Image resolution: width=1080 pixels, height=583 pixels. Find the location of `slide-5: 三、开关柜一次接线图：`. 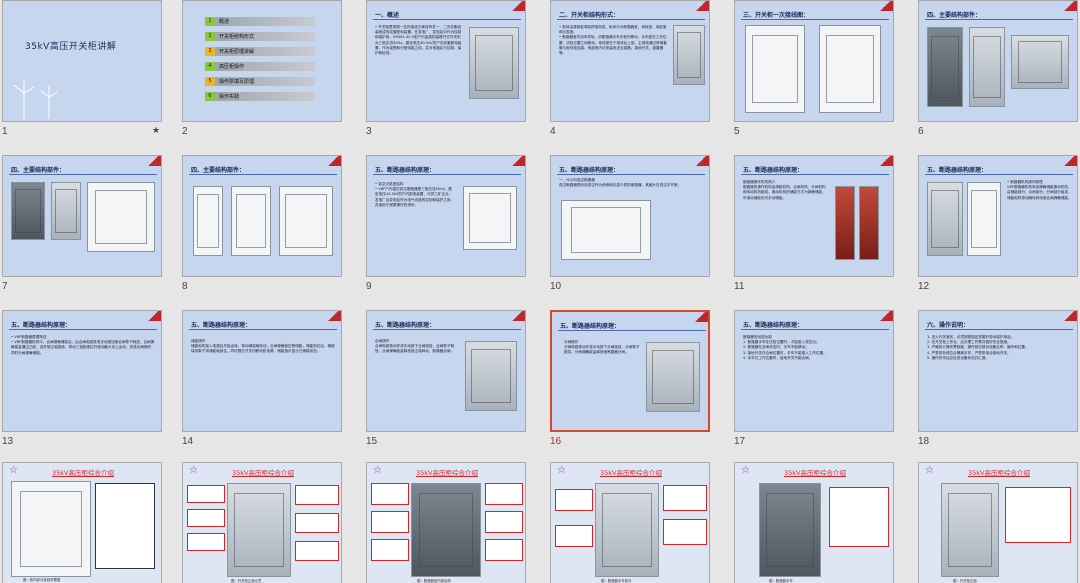

slide-5: 三、开关柜一次接线图： is located at coordinates (814, 61).